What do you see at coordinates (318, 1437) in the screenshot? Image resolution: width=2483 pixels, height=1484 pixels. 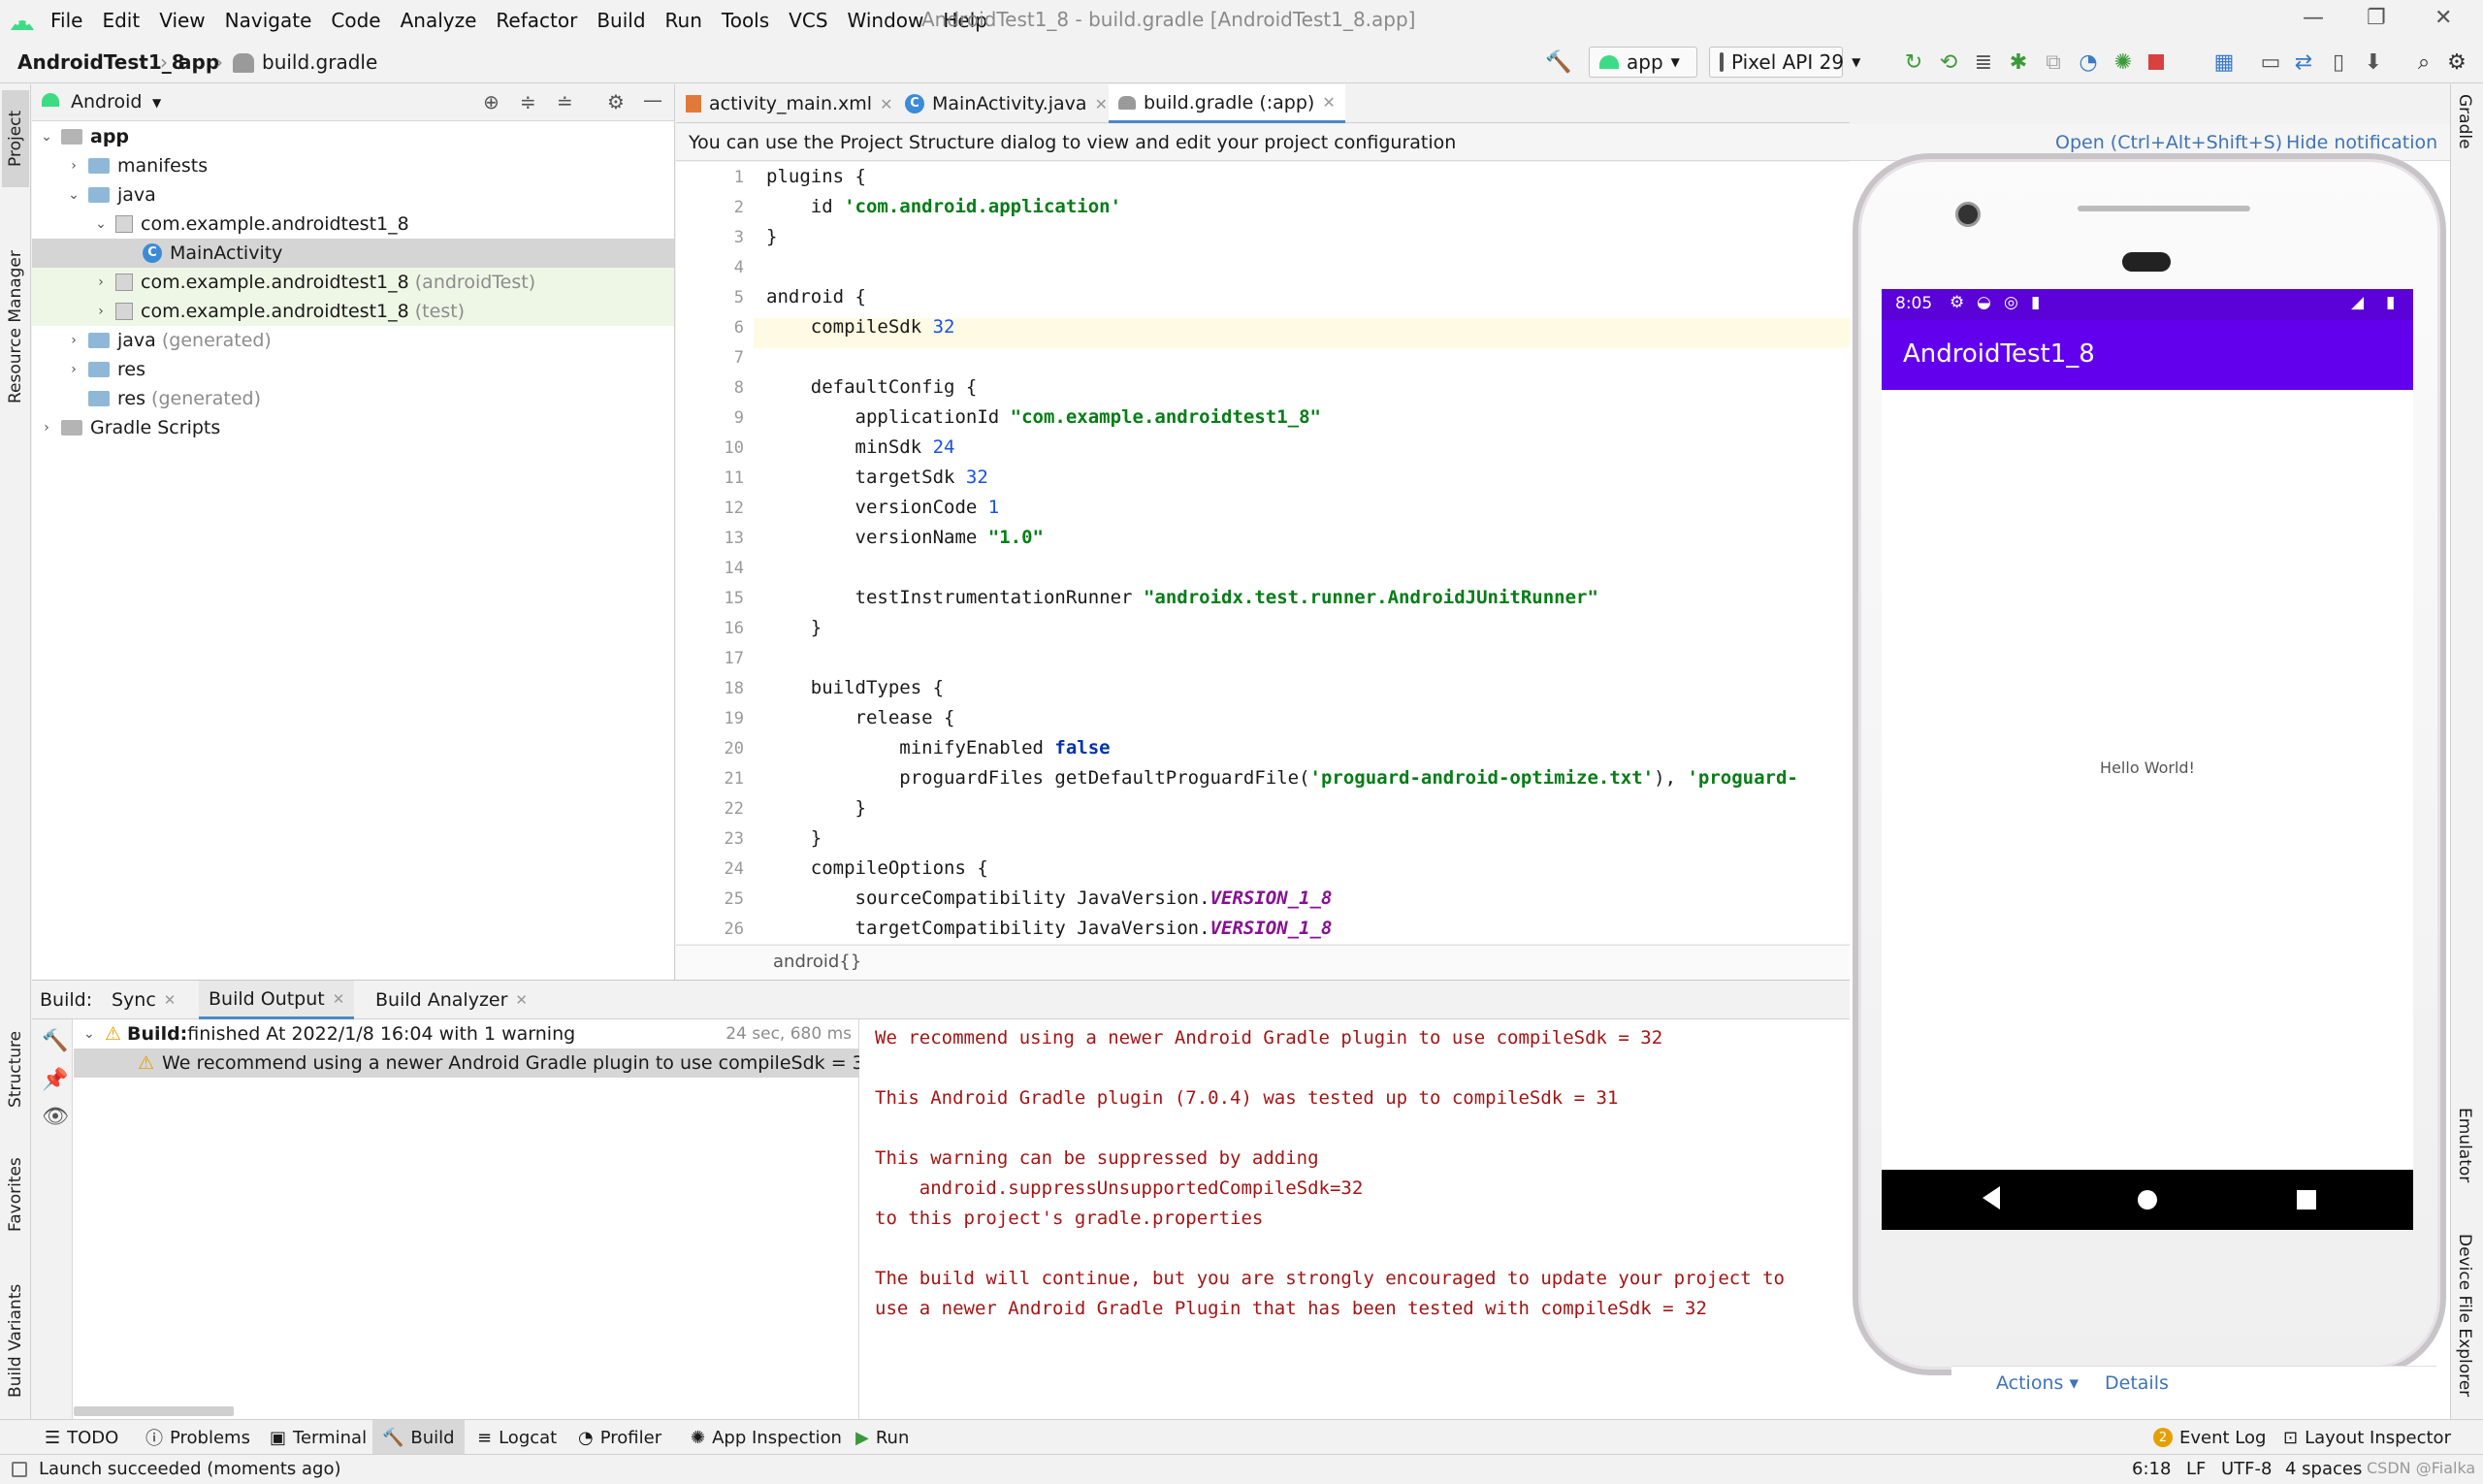 I see `tool-terminal: ▣ Terminal` at bounding box center [318, 1437].